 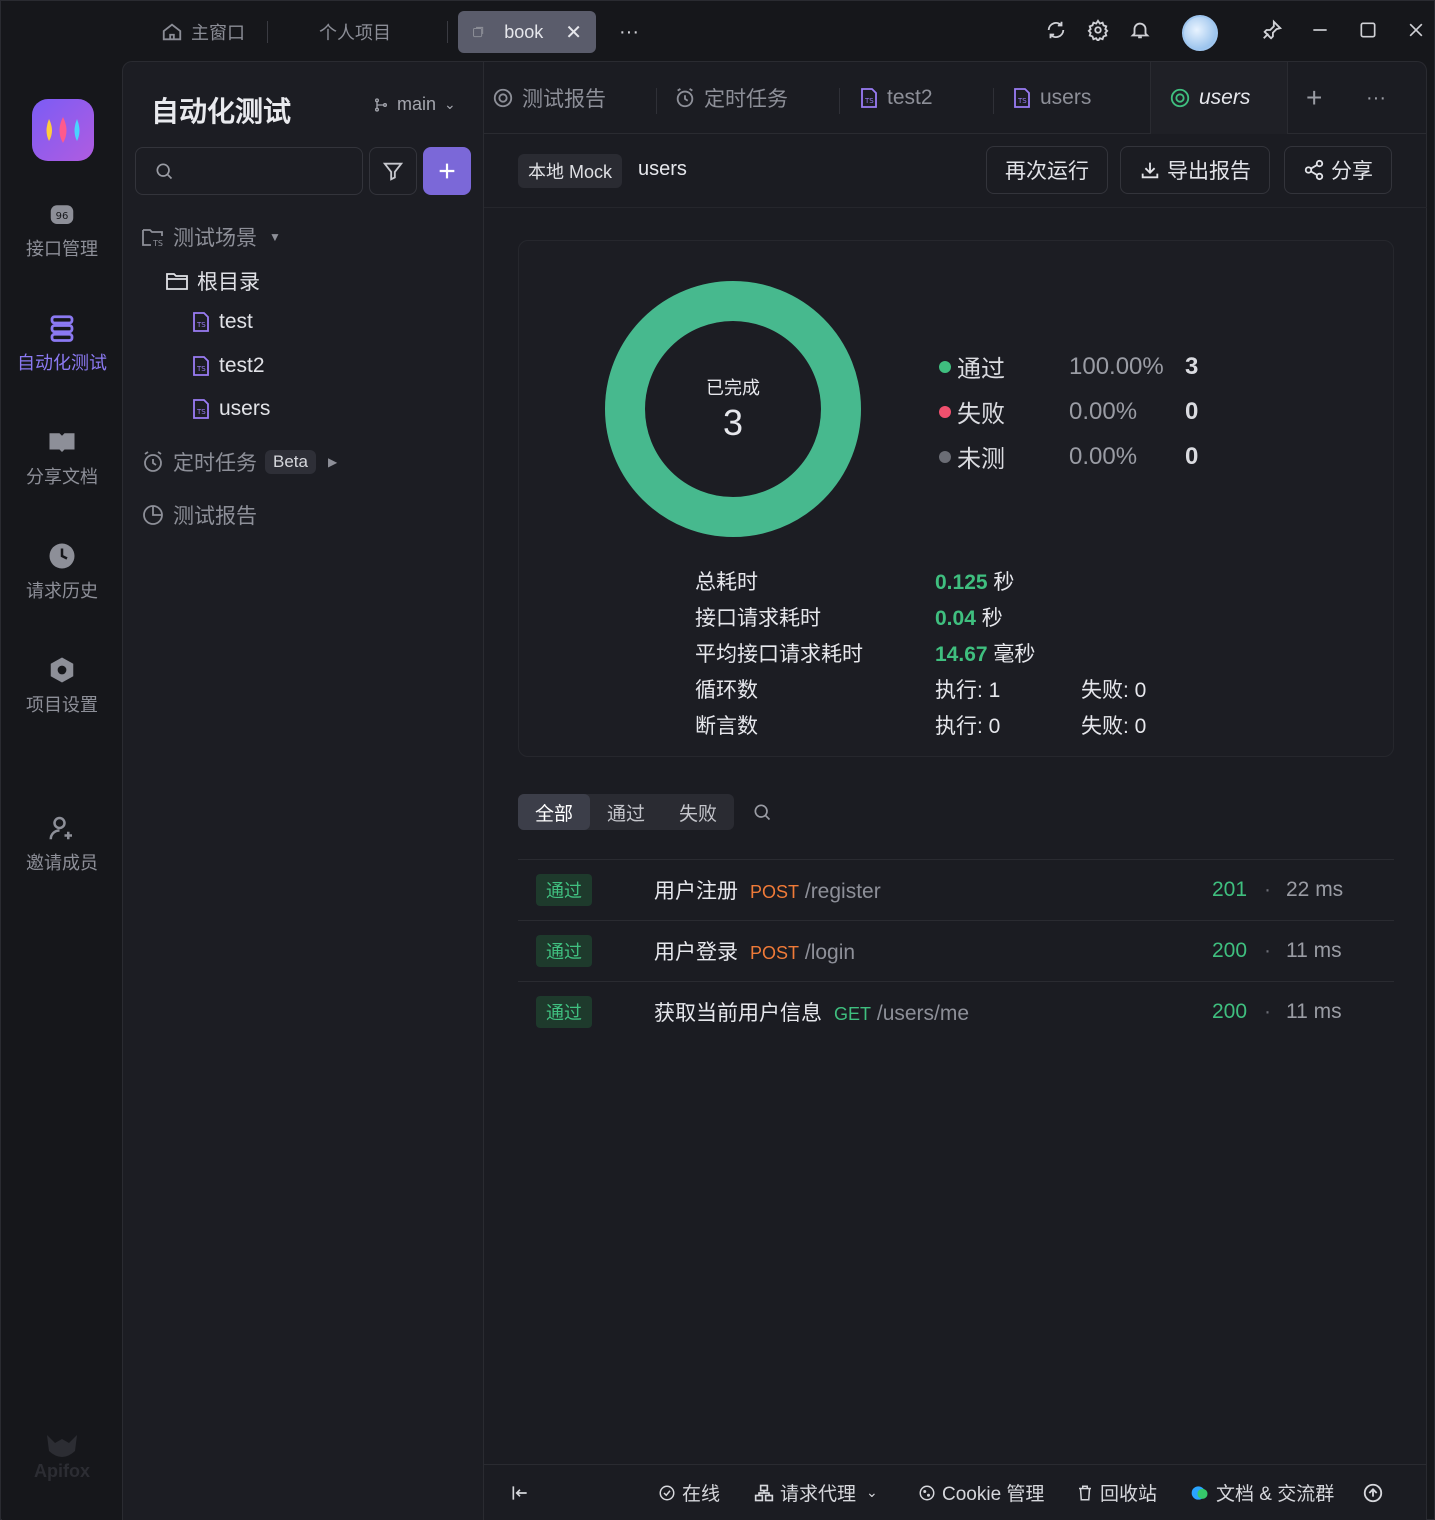 I want to click on result-row: 通过 获取当前用户信息 GET /users/me 200 · 11 ms, so click(x=956, y=1011).